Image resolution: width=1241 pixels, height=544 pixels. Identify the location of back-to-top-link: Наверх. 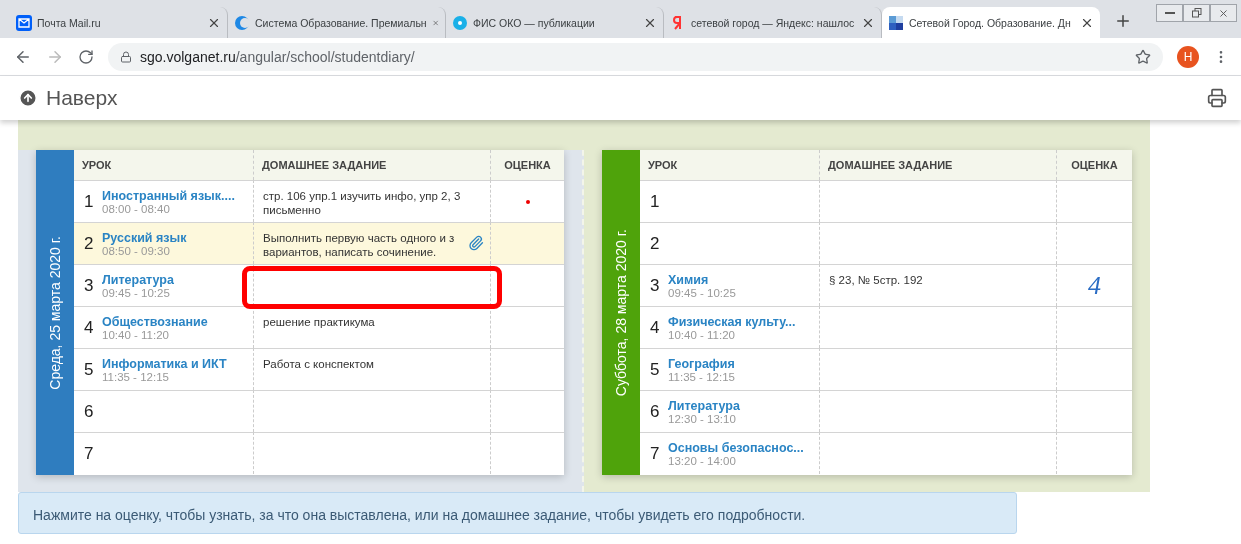
(612, 98).